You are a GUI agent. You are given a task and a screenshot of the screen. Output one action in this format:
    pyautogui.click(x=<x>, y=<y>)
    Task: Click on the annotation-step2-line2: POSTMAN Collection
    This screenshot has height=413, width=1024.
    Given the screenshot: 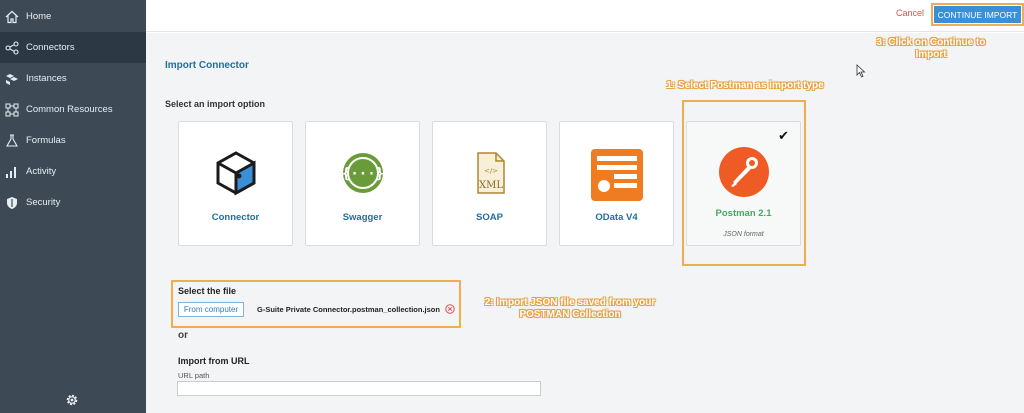 What is the action you would take?
    pyautogui.click(x=570, y=314)
    